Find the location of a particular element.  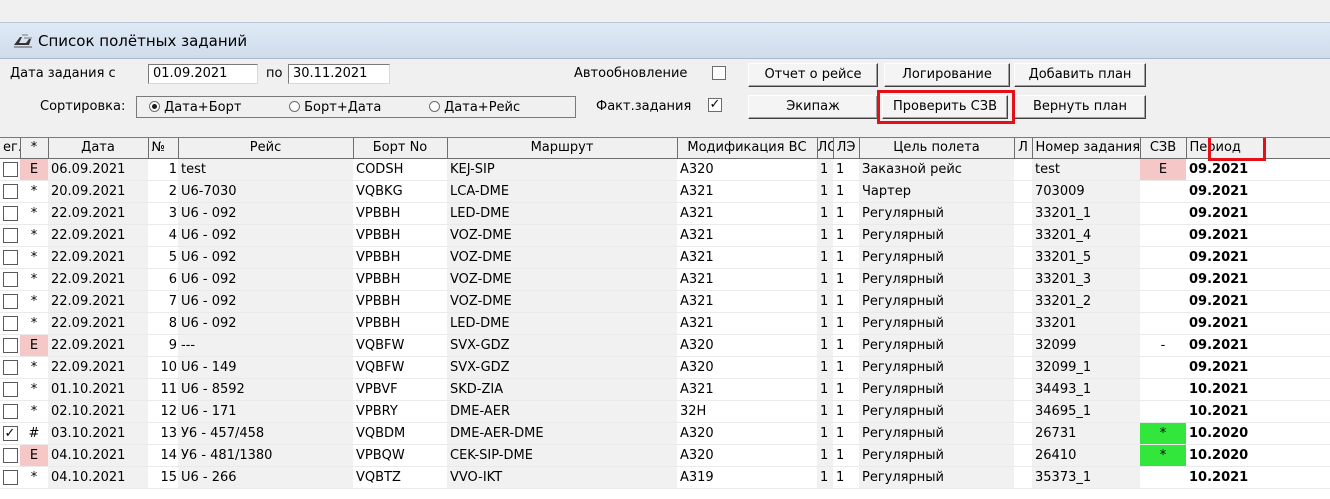

cell-board: VPBVF is located at coordinates (400, 389).